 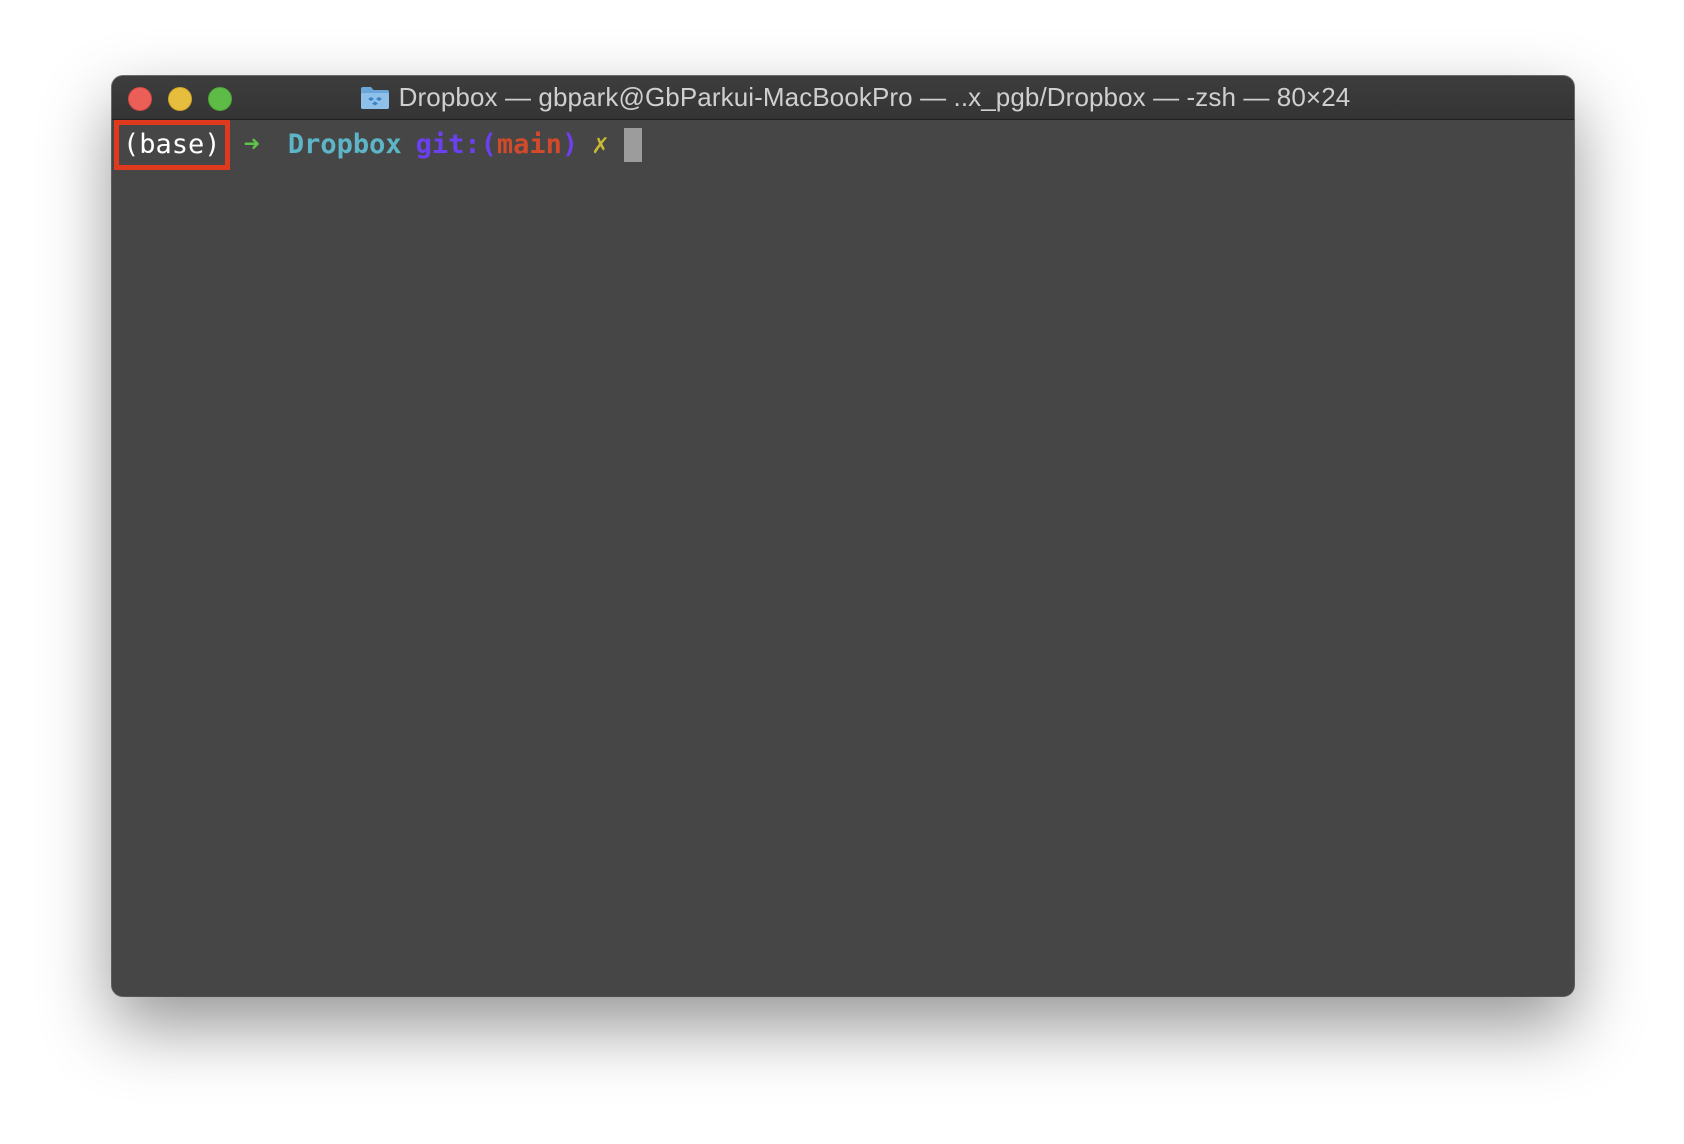 What do you see at coordinates (180, 99) in the screenshot?
I see `minimize-button` at bounding box center [180, 99].